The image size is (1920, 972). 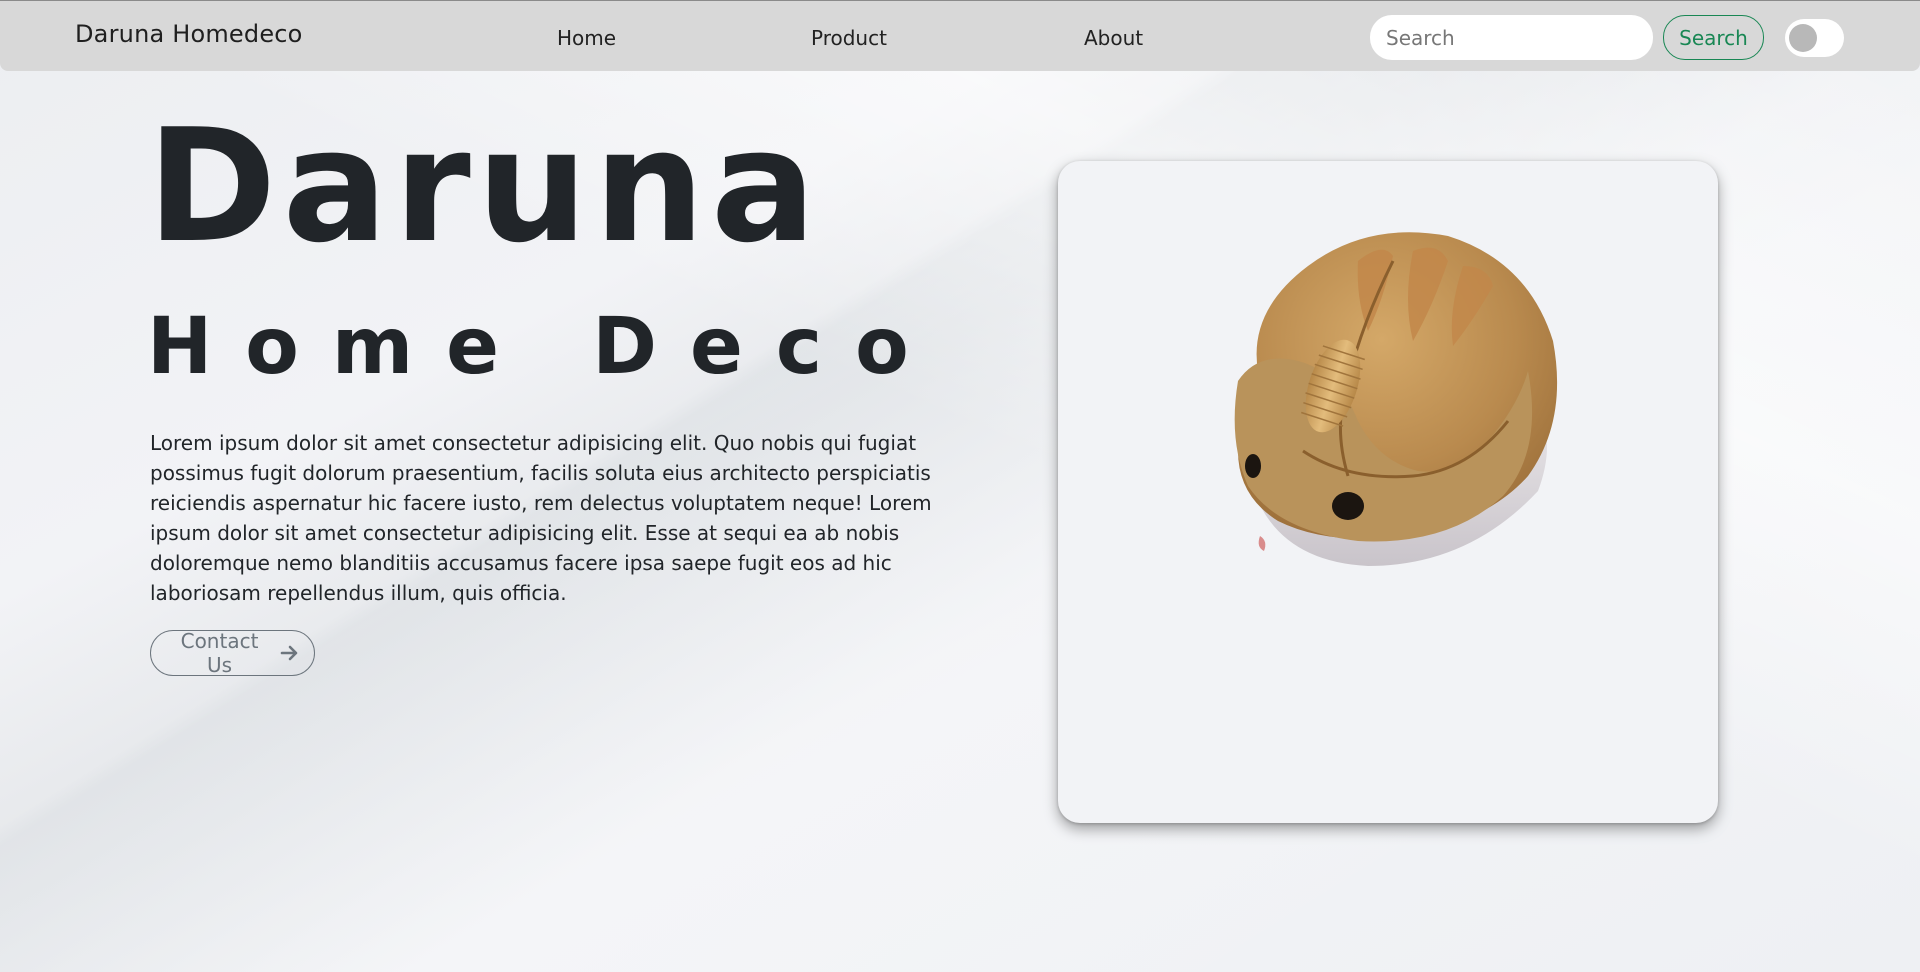 I want to click on brand-logo: Daruna Homedeco, so click(x=189, y=34).